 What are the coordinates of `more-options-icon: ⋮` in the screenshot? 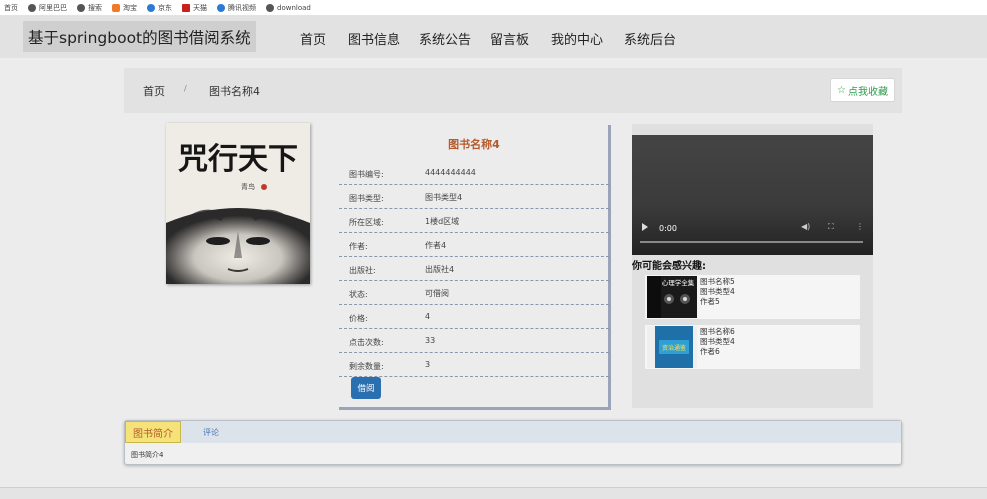 It's located at (860, 226).